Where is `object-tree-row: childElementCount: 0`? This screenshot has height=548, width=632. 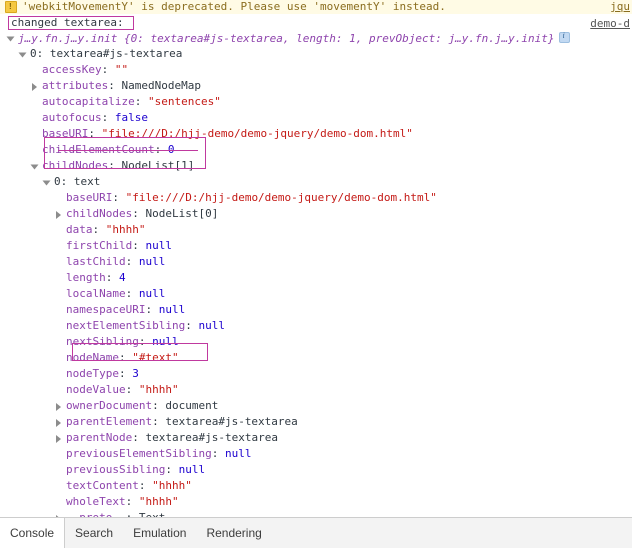
object-tree-row: childElementCount: 0 is located at coordinates (316, 150).